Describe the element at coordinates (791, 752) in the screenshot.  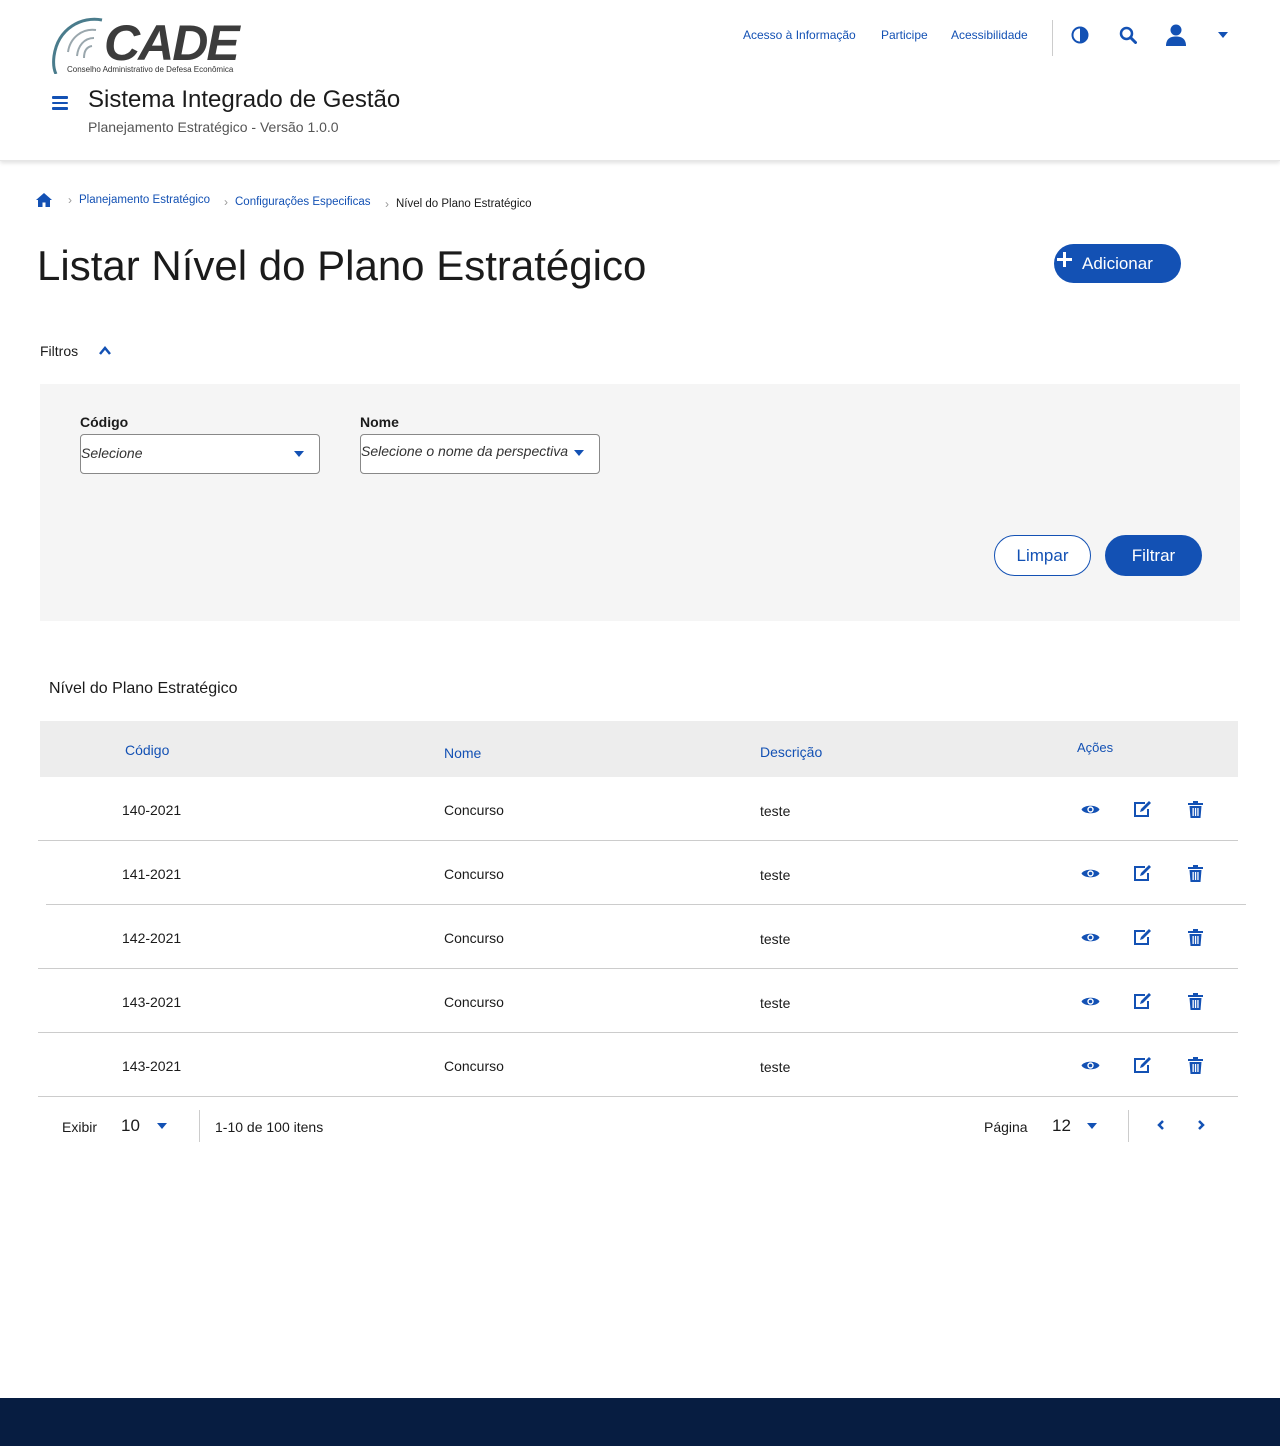
I see `column-header-descricao: Descrição` at that location.